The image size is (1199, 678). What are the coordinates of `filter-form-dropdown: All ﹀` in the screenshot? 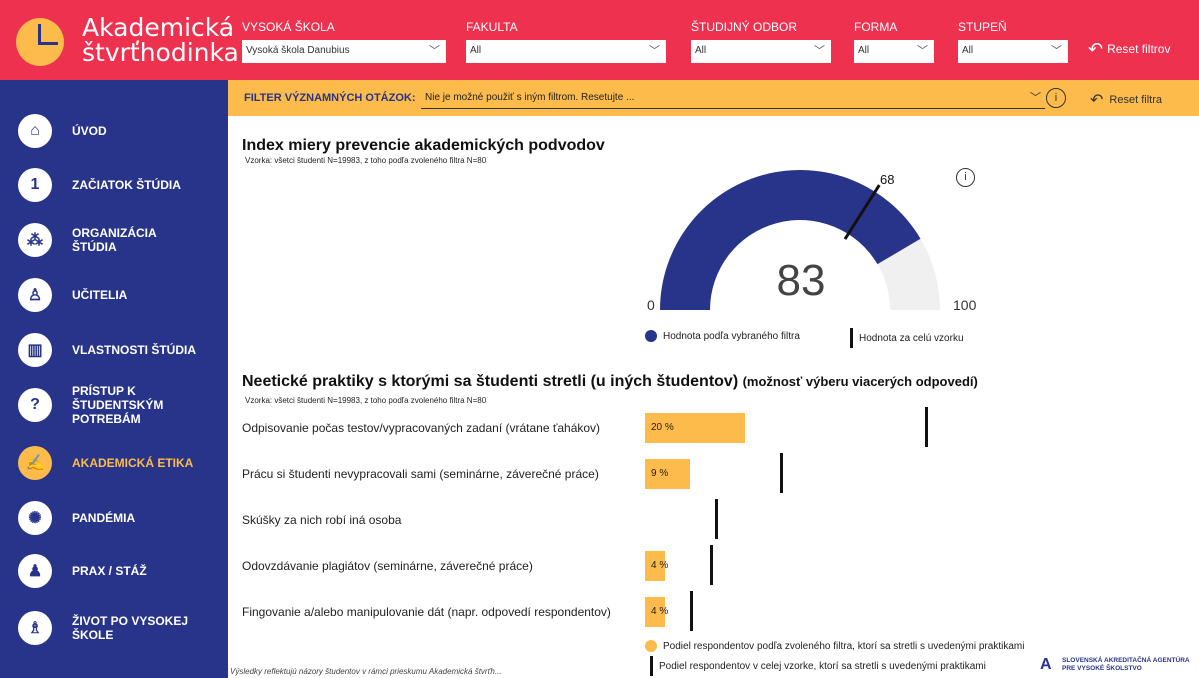 It's located at (894, 51).